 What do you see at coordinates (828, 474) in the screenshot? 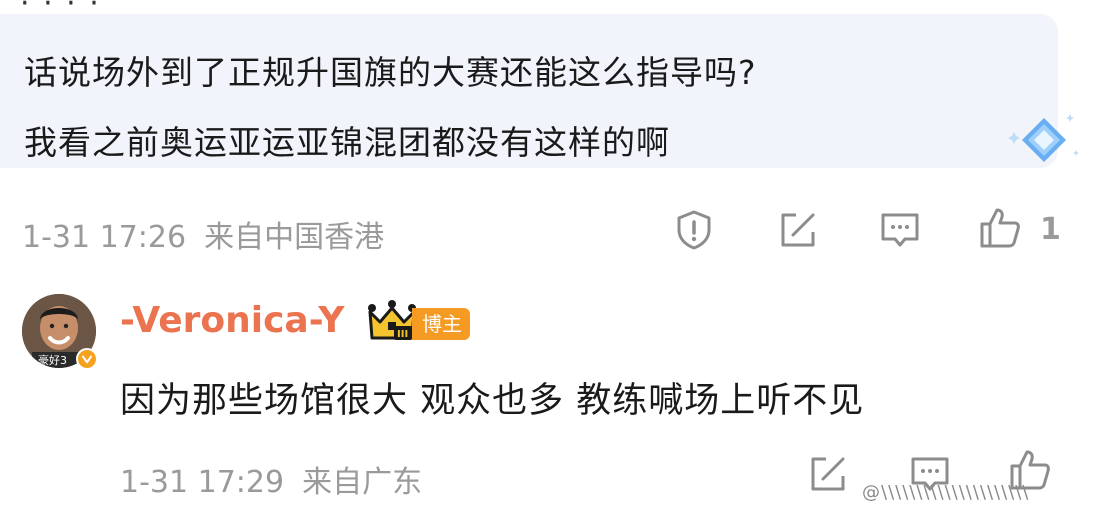
I see `reply-edit-icon` at bounding box center [828, 474].